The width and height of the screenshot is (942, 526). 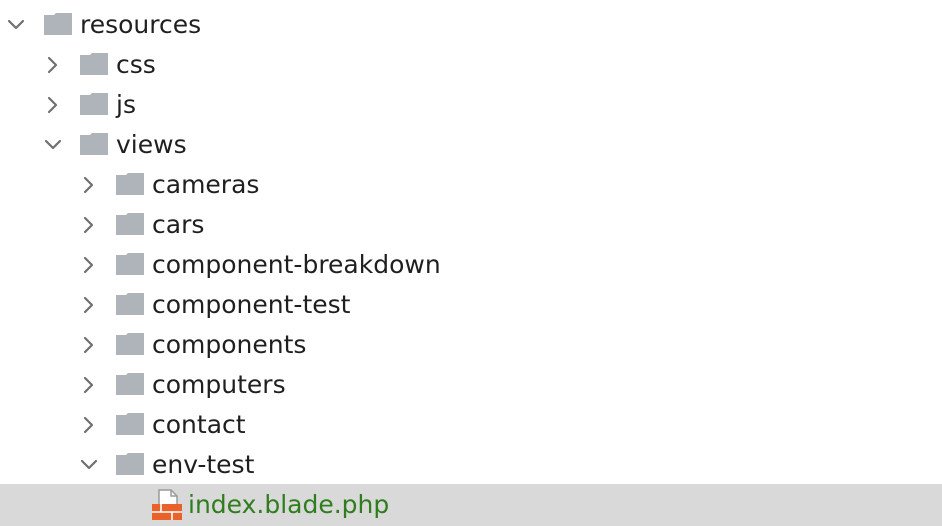 What do you see at coordinates (296, 264) in the screenshot?
I see `tree-node-label: component-breakdown` at bounding box center [296, 264].